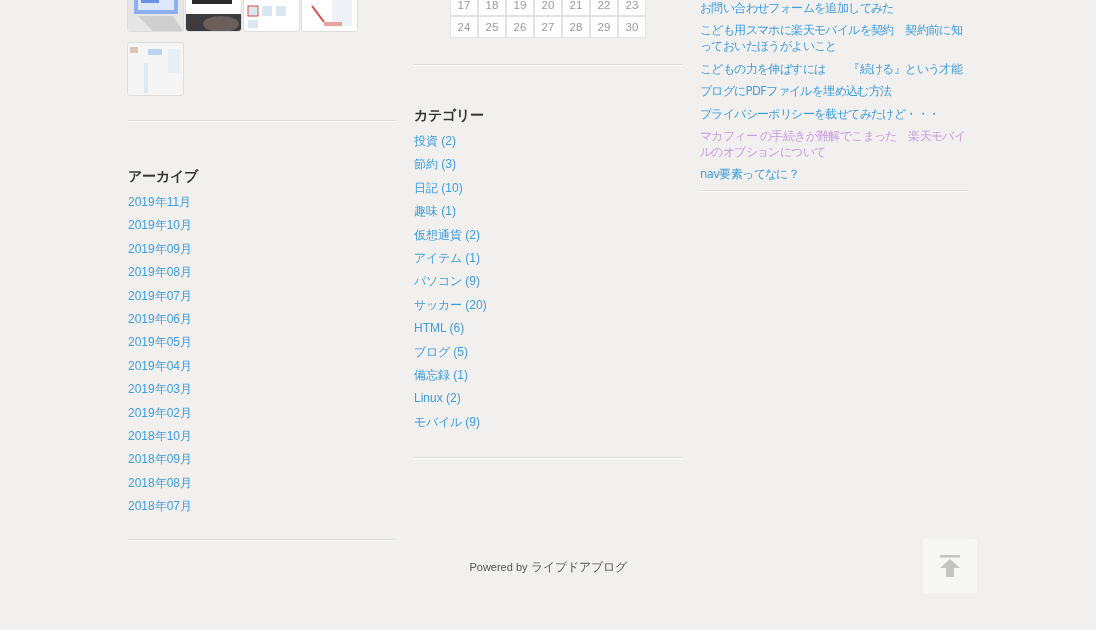 Image resolution: width=1096 pixels, height=630 pixels. What do you see at coordinates (834, 91) in the screenshot?
I see `post-link: ブログにPDFファイルを埋め込む方法` at bounding box center [834, 91].